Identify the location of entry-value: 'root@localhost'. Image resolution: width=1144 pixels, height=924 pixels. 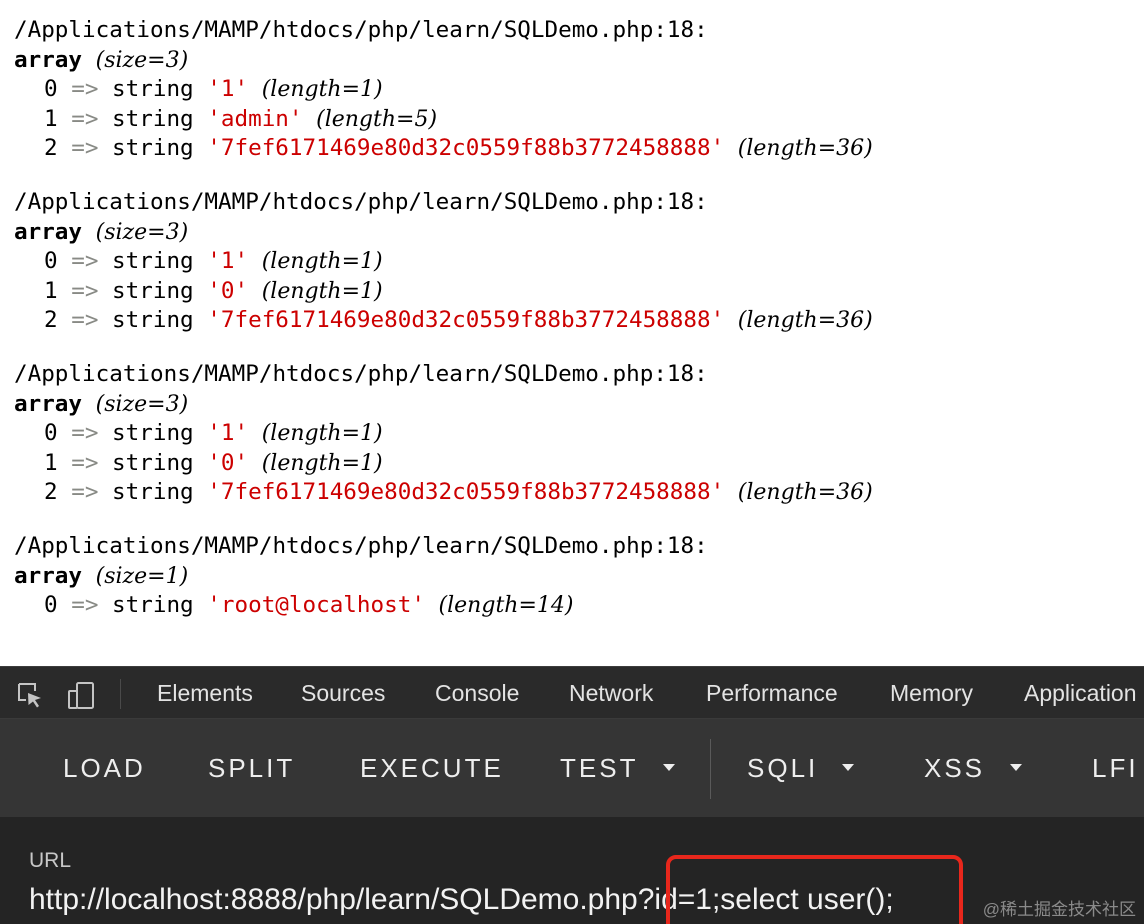
(316, 605).